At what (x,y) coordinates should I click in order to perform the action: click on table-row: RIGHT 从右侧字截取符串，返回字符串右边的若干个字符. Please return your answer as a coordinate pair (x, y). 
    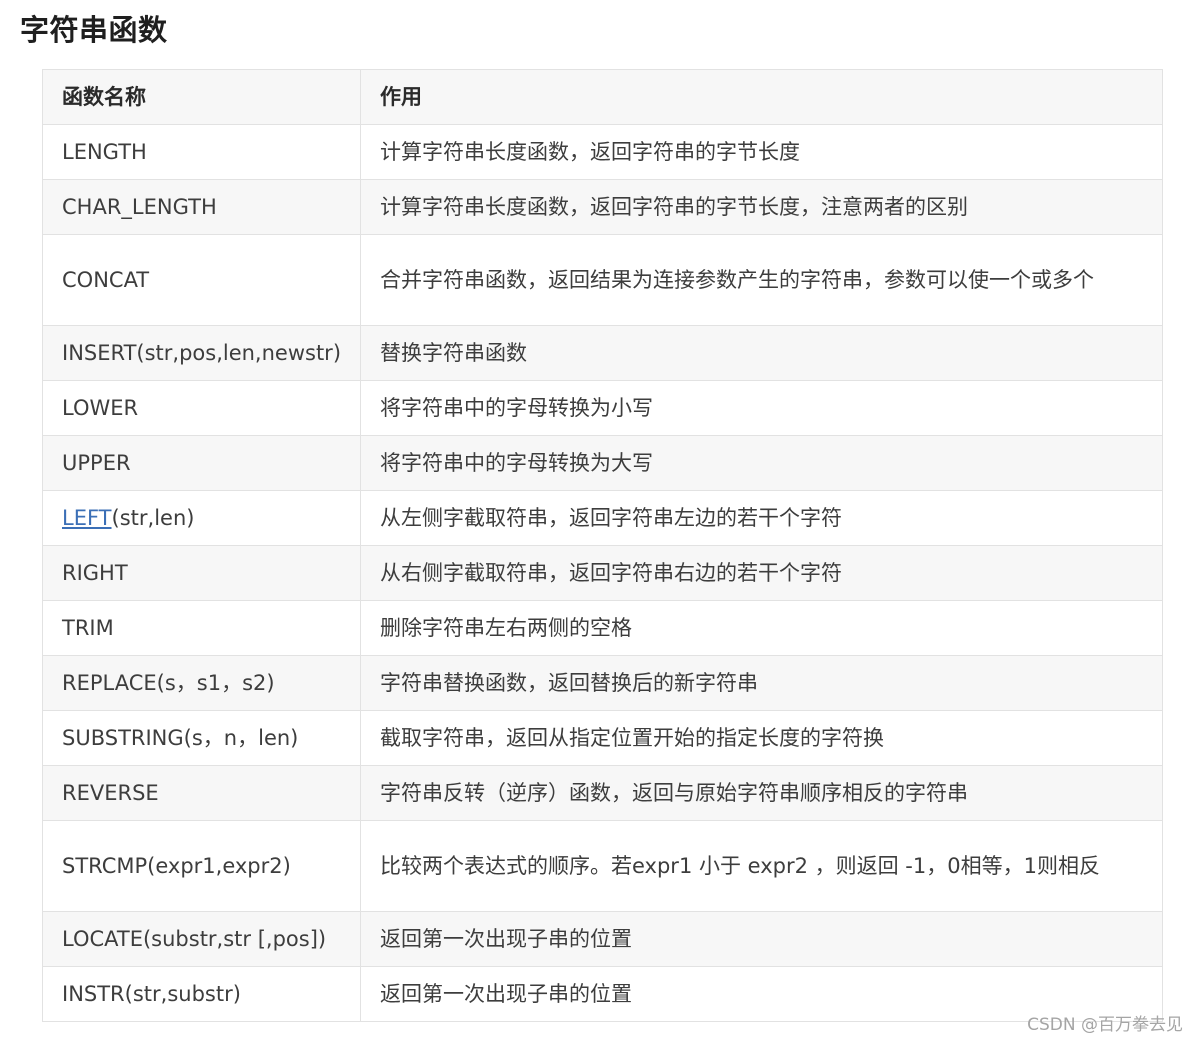
    Looking at the image, I should click on (602, 573).